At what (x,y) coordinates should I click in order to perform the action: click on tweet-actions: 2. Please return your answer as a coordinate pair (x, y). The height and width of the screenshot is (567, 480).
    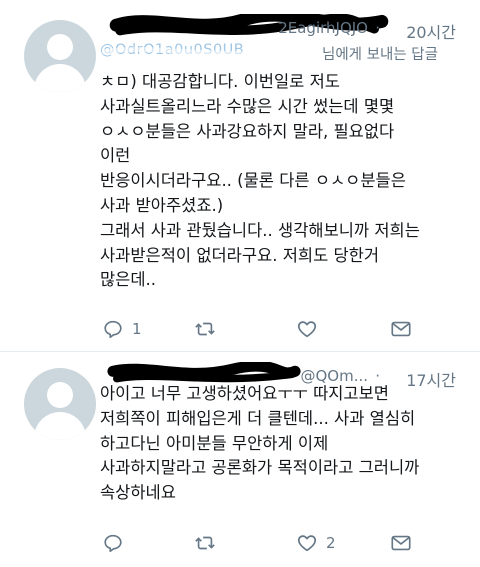
    Looking at the image, I should click on (270, 544).